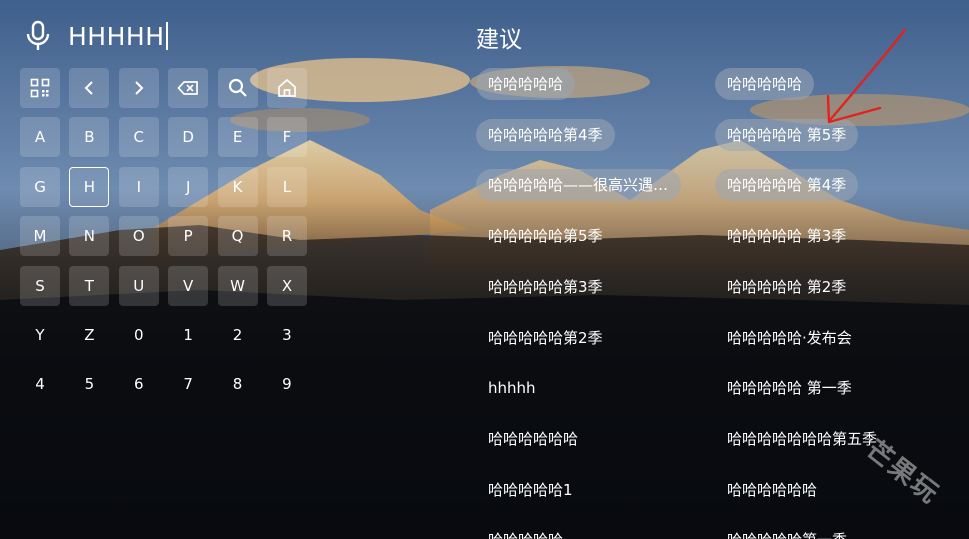 This screenshot has width=969, height=539. What do you see at coordinates (525, 531) in the screenshot?
I see `suggestion-item-left-10: 哈哈哈哈哈` at bounding box center [525, 531].